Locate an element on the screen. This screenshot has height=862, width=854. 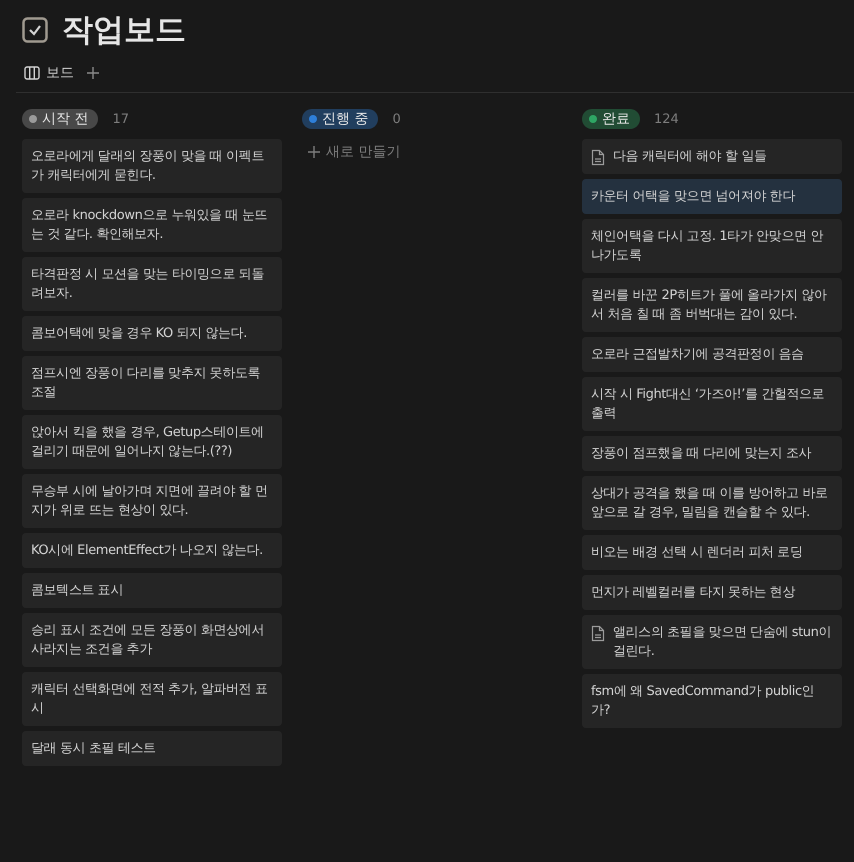
page-title: 작업보드 is located at coordinates (124, 30).